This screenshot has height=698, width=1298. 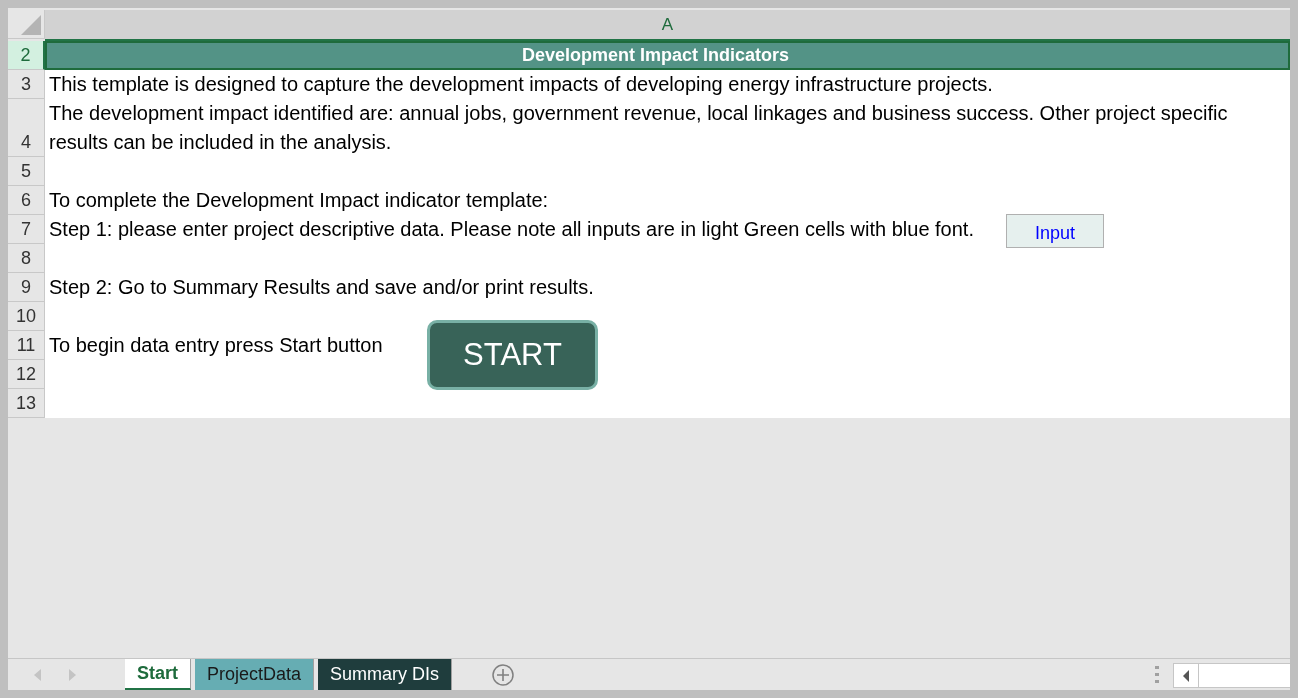 What do you see at coordinates (26, 316) in the screenshot?
I see `row-header: 10` at bounding box center [26, 316].